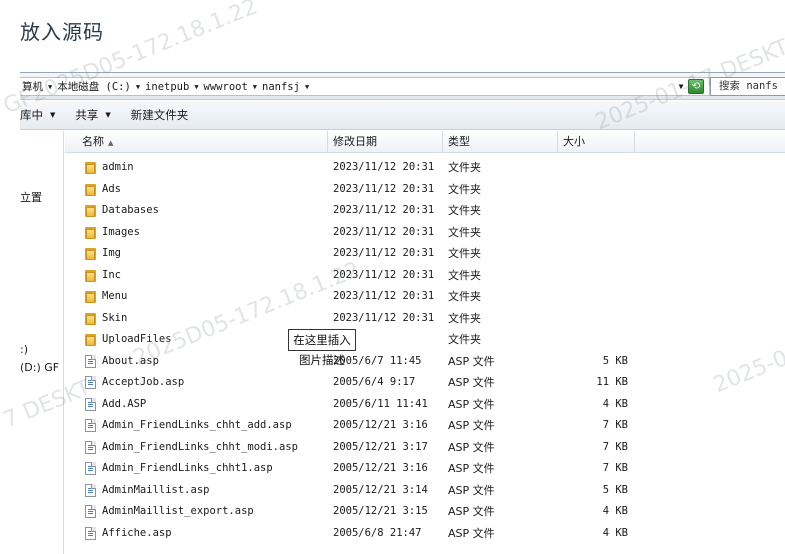 The height and width of the screenshot is (554, 785). I want to click on new-folder-button: 新建文件夹, so click(160, 115).